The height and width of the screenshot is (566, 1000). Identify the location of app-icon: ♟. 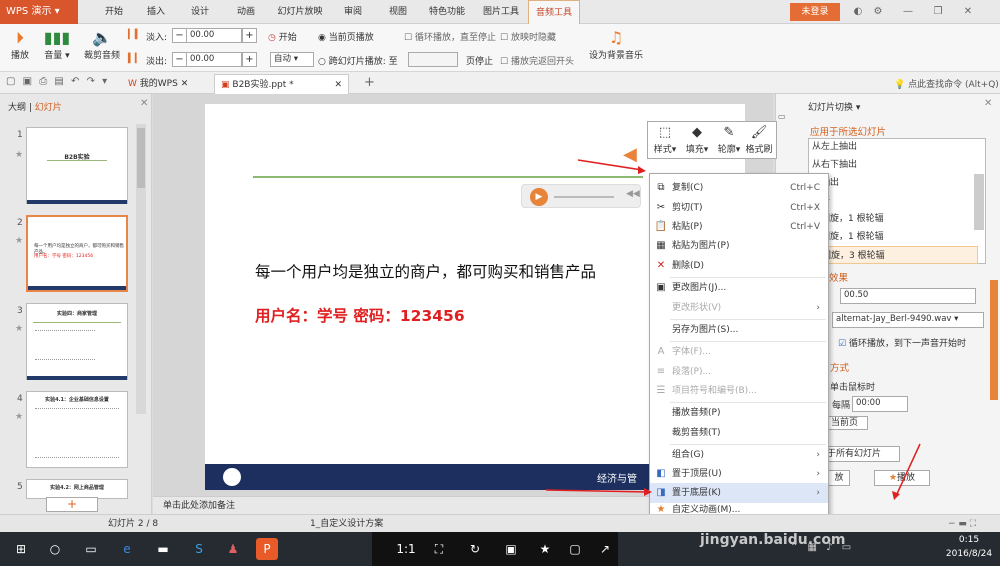
(233, 549).